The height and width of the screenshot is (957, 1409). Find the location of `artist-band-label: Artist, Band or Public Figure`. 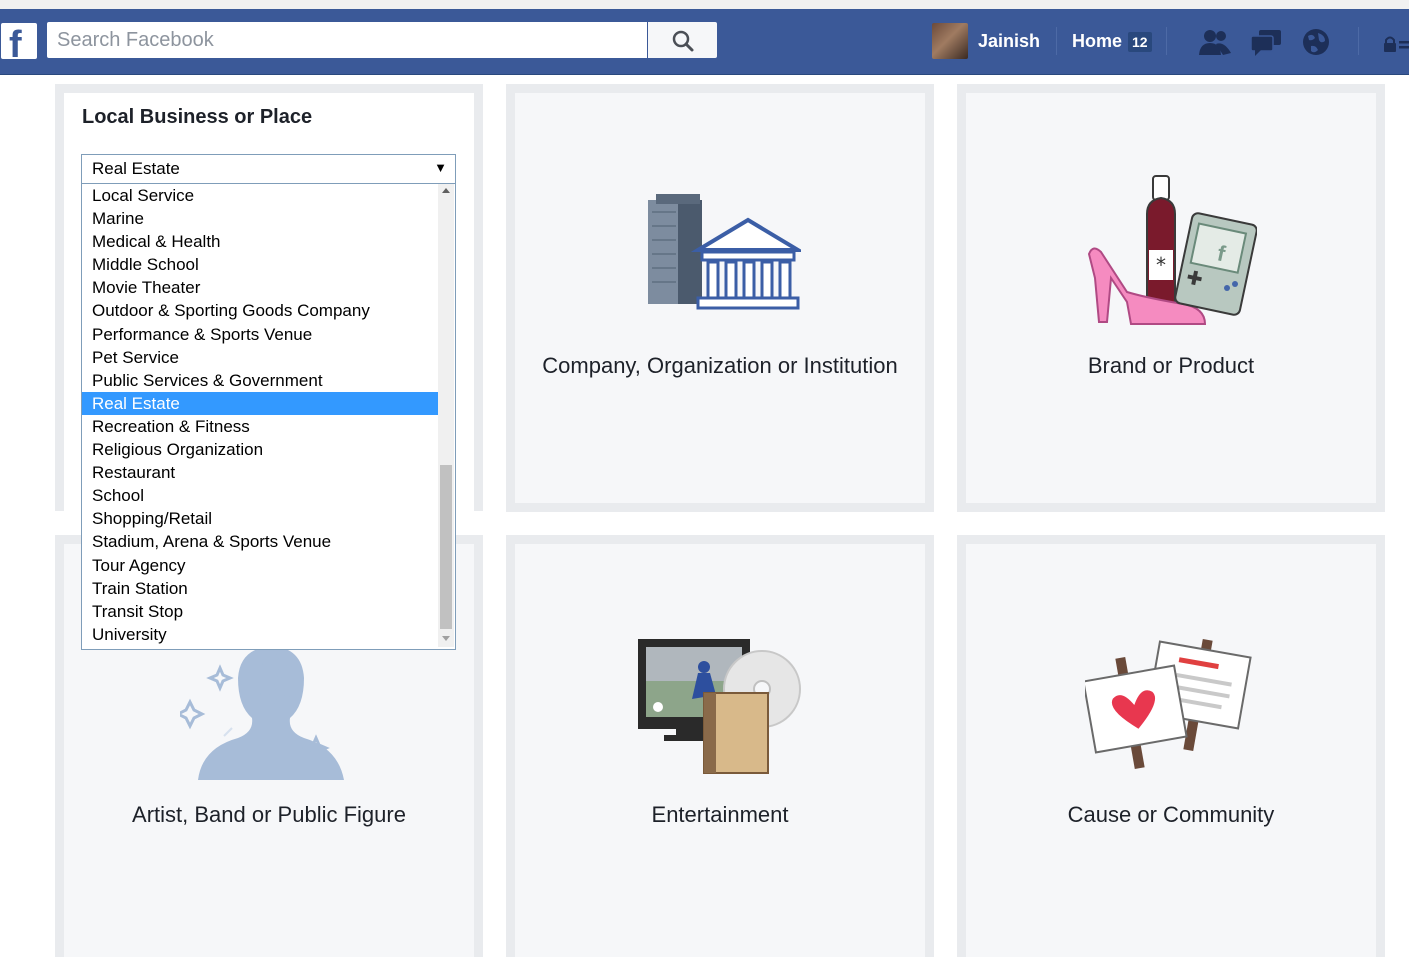

artist-band-label: Artist, Band or Public Figure is located at coordinates (269, 814).